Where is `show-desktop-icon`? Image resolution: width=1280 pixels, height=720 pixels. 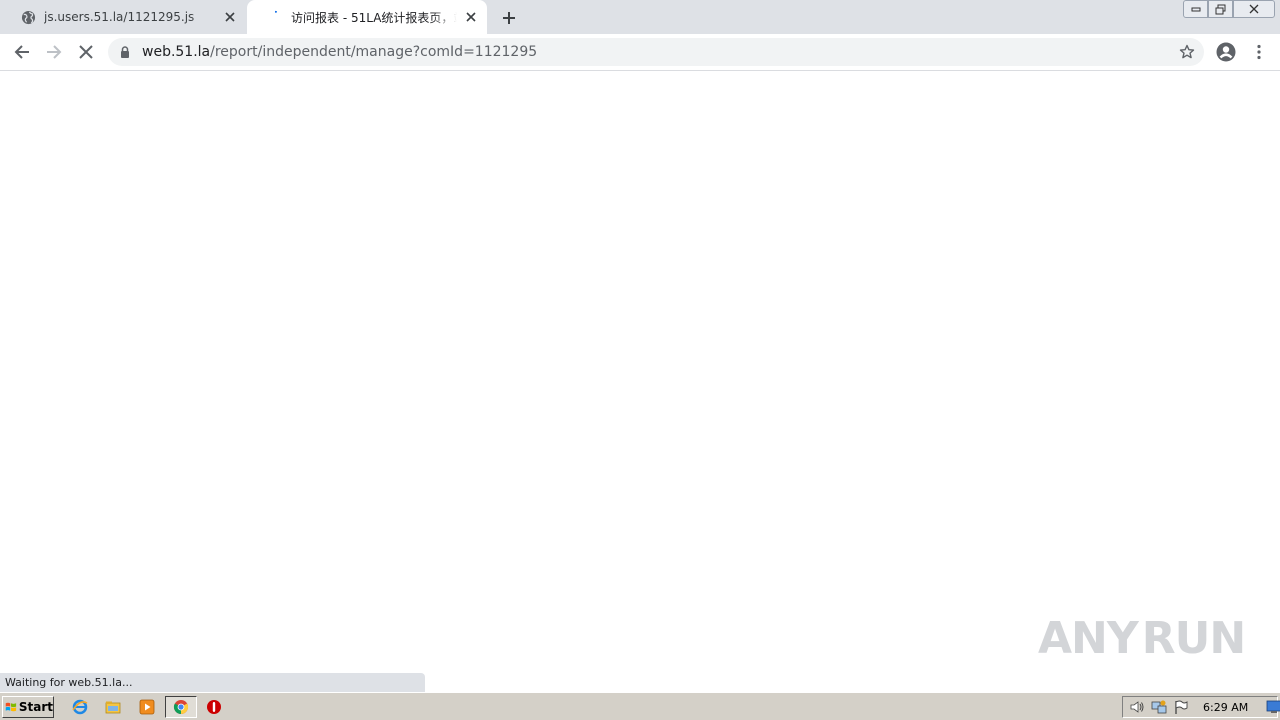
show-desktop-icon is located at coordinates (1273, 707).